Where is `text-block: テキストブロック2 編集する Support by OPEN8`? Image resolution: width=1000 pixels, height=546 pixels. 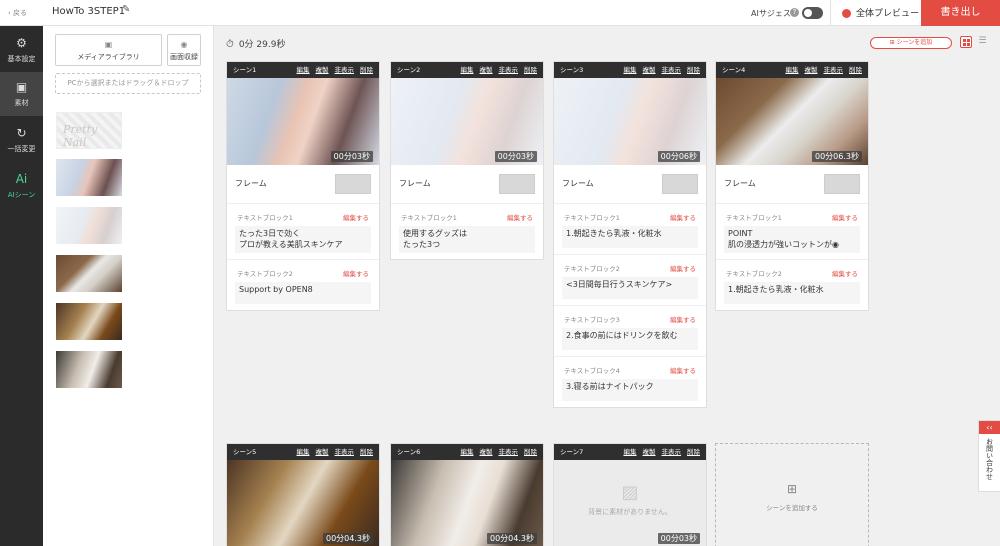 text-block: テキストブロック2 編集する Support by OPEN8 is located at coordinates (303, 285).